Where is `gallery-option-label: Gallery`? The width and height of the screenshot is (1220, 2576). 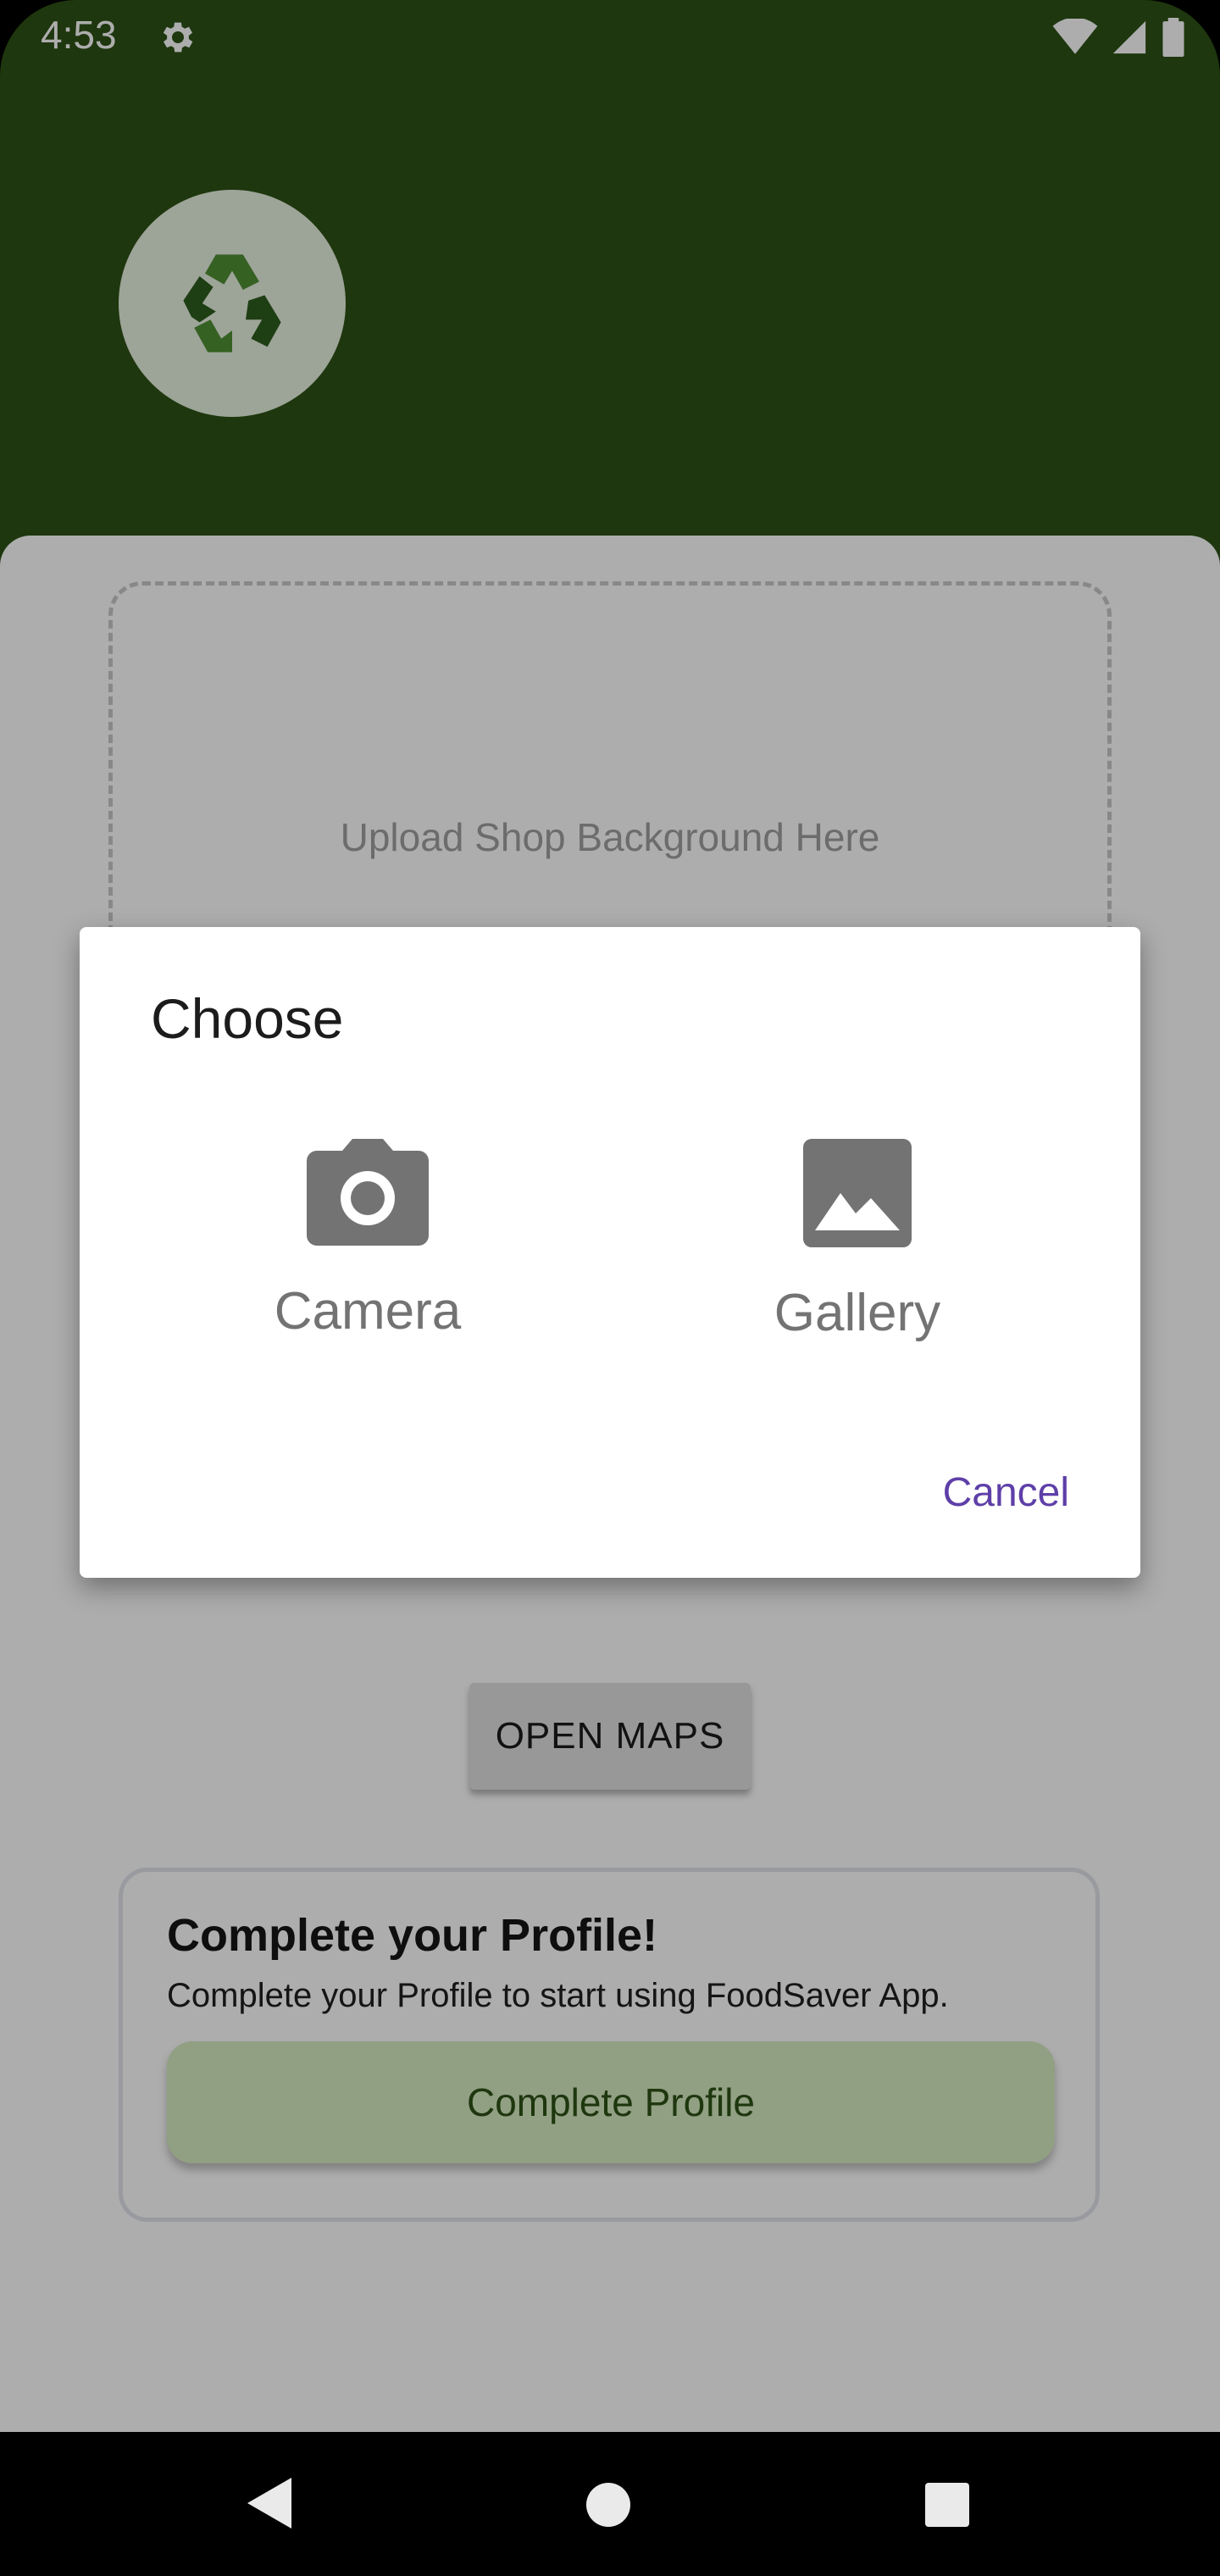 gallery-option-label: Gallery is located at coordinates (857, 1313).